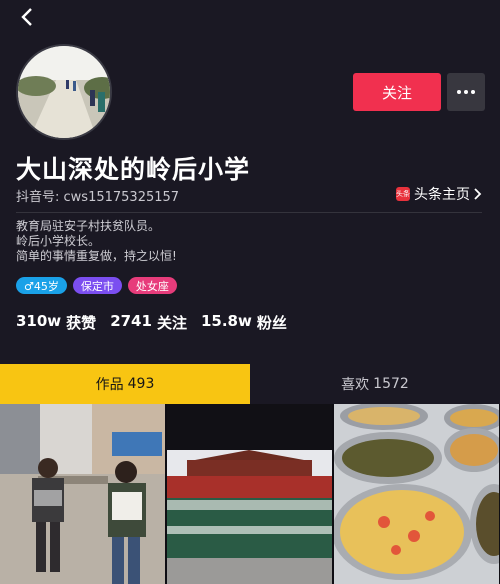 The height and width of the screenshot is (584, 500). I want to click on stat-value: 310w, so click(39, 321).